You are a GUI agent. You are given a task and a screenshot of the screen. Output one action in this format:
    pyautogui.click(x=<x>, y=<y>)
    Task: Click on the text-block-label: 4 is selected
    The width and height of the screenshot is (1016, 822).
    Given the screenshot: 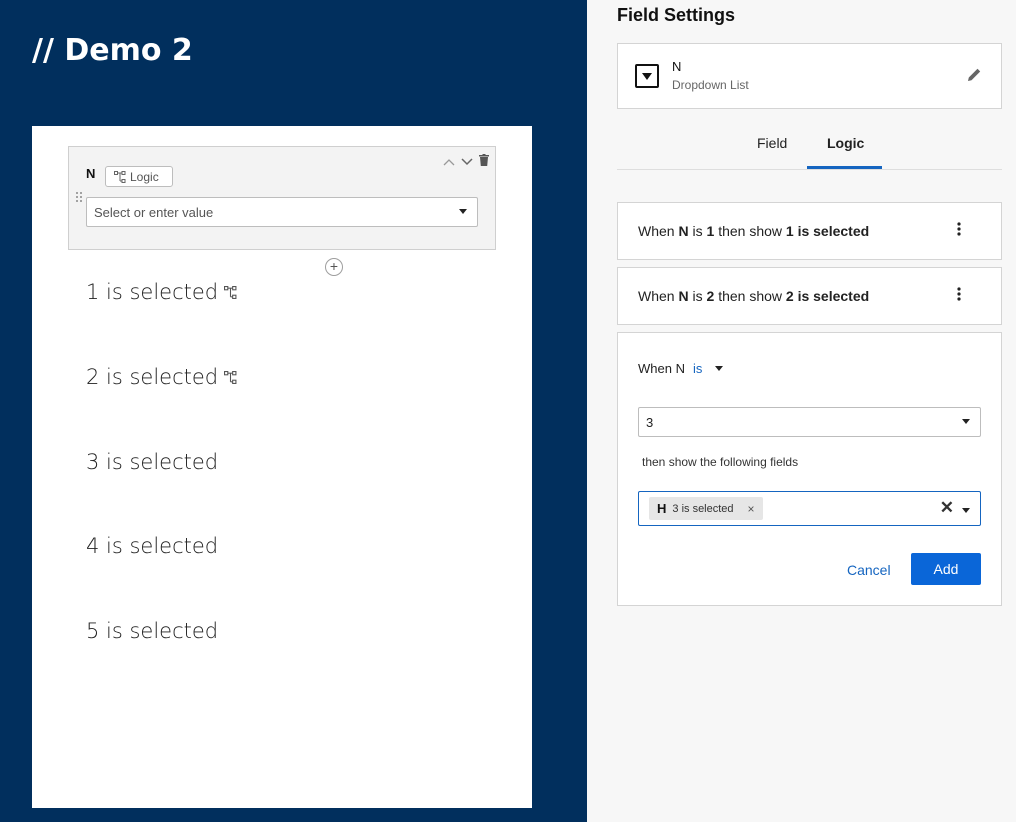 What is the action you would take?
    pyautogui.click(x=152, y=546)
    